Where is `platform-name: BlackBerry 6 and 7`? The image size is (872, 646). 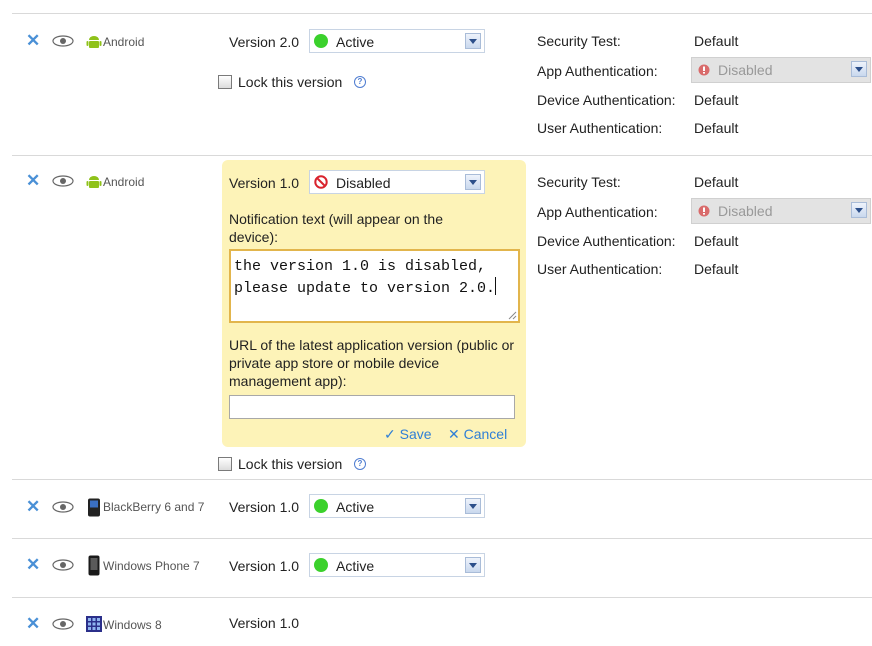 platform-name: BlackBerry 6 and 7 is located at coordinates (154, 507).